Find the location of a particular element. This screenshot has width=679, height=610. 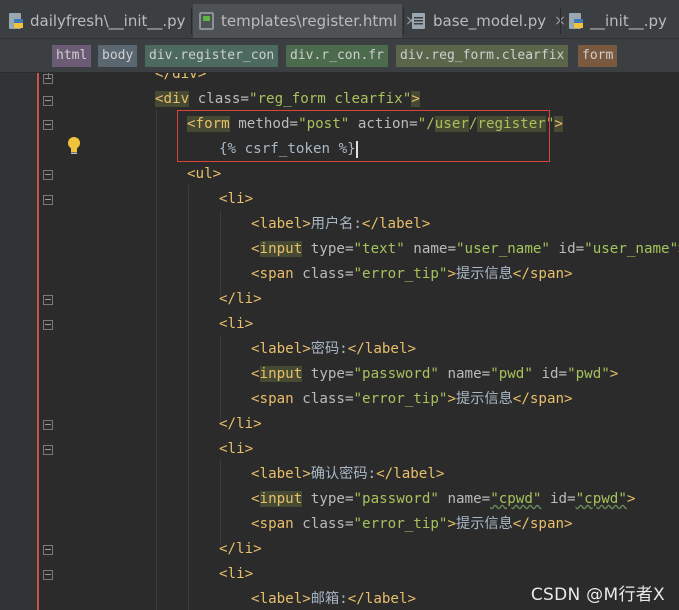

highlight-annotation-box is located at coordinates (363, 136).